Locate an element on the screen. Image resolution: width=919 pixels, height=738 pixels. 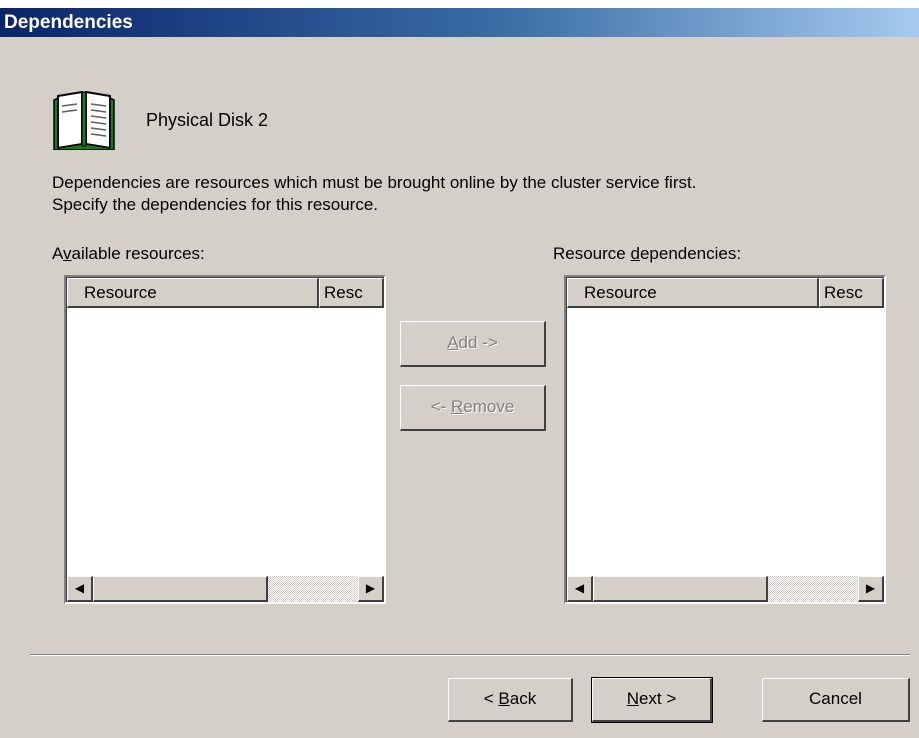
top-strip is located at coordinates (459, 4).